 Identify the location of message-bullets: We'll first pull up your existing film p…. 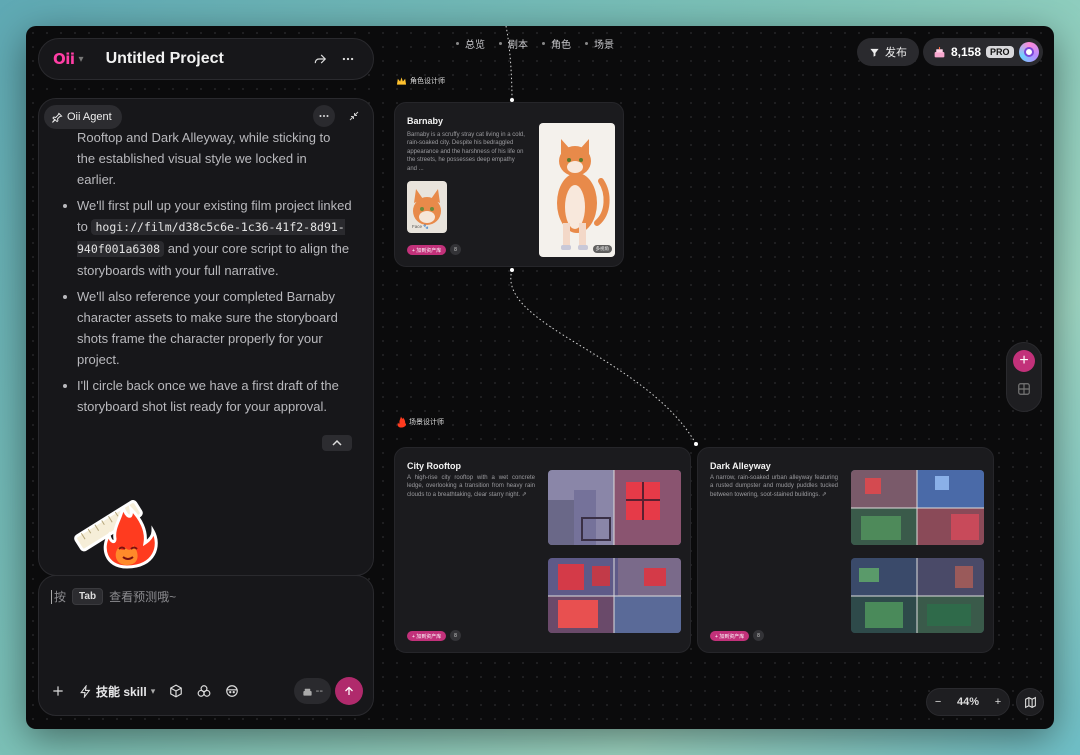
(206, 306).